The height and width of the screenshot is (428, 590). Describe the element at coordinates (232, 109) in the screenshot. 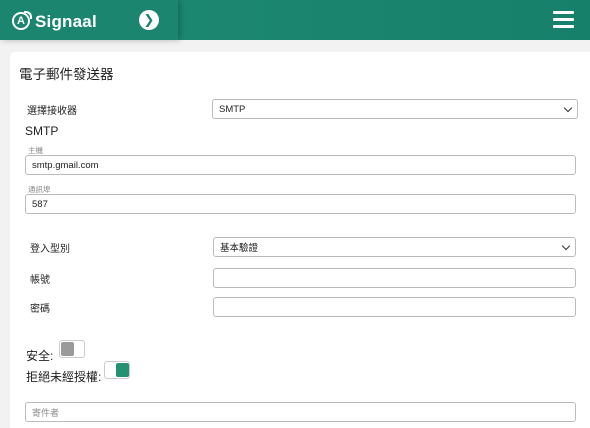

I see `receiver-select-value: SMTP` at that location.